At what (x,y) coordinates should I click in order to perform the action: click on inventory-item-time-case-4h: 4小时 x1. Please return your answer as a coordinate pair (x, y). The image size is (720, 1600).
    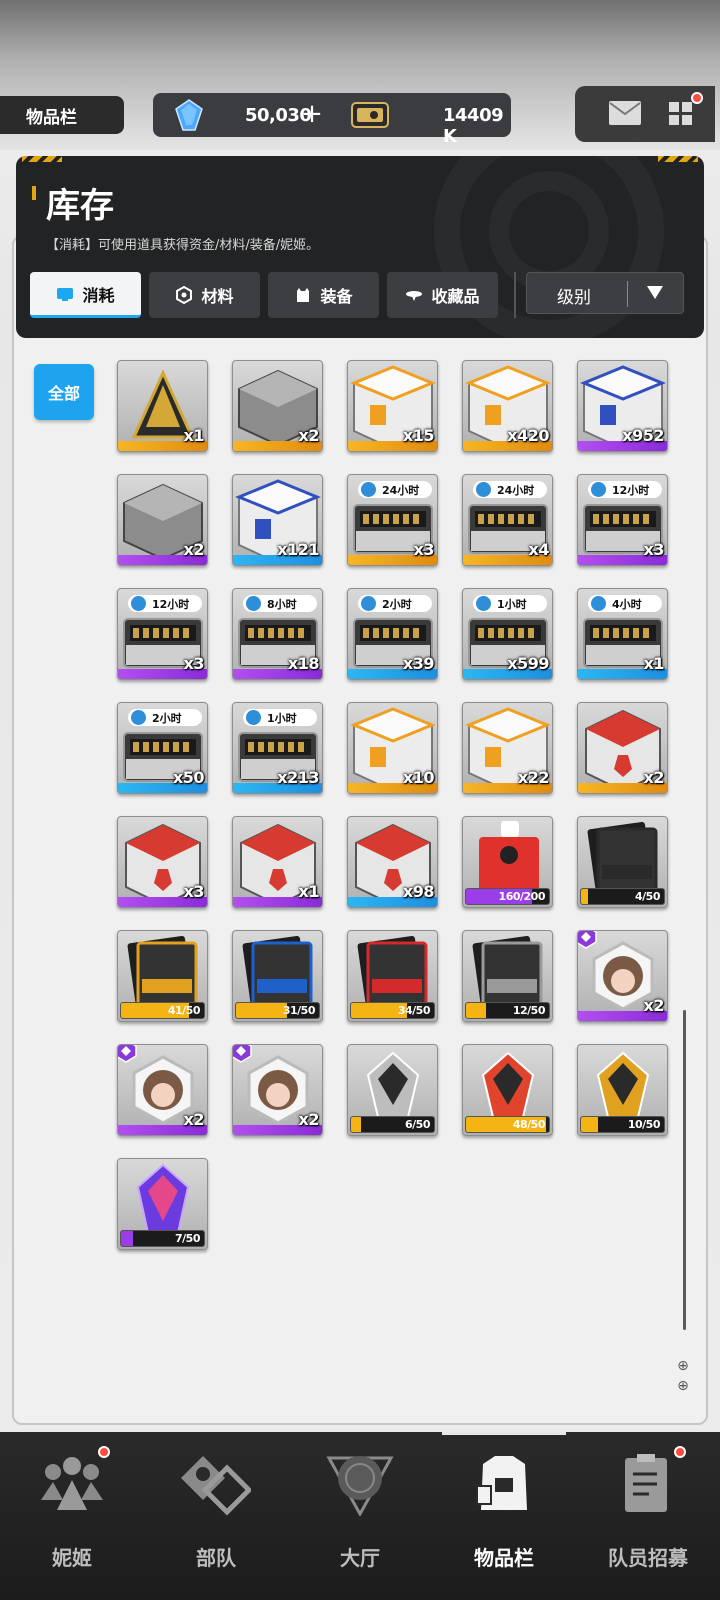
    Looking at the image, I should click on (622, 634).